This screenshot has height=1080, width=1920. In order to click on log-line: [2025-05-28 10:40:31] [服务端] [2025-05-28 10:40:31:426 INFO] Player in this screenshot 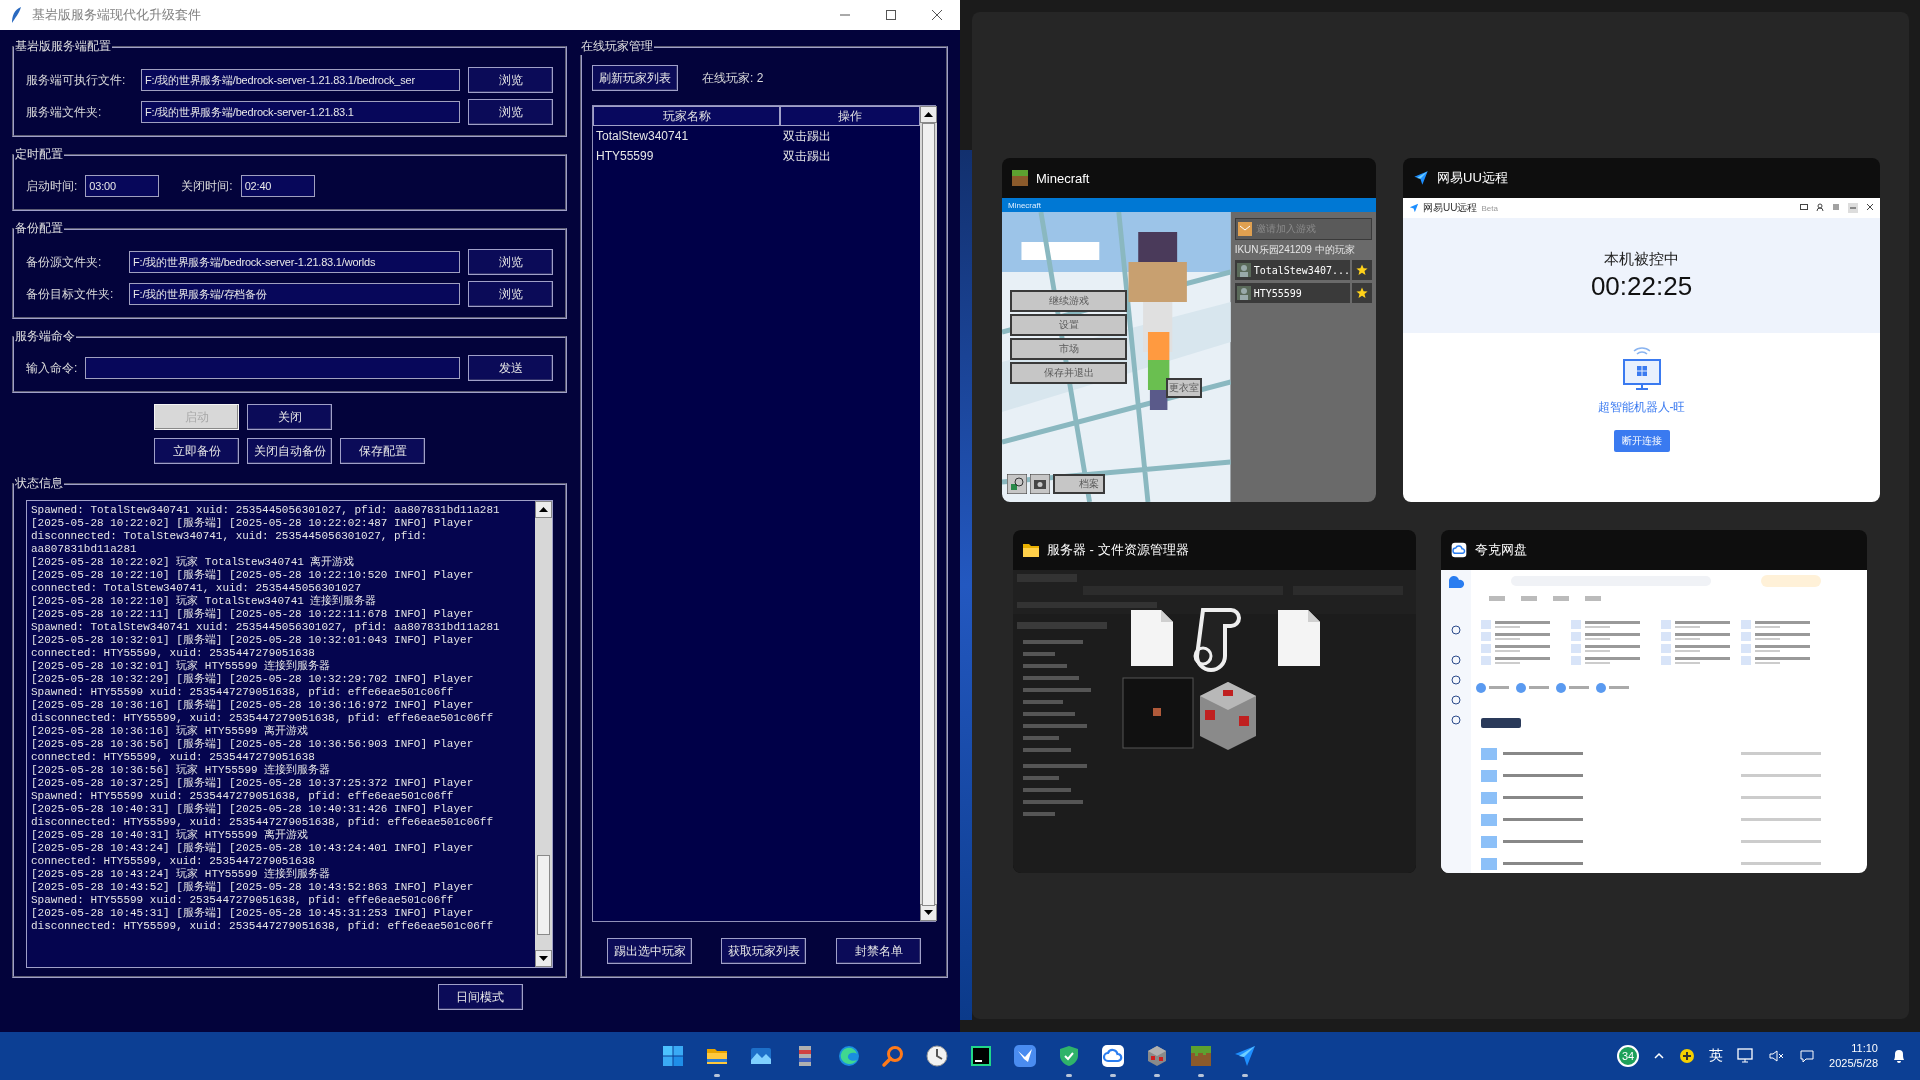, I will do `click(253, 809)`.